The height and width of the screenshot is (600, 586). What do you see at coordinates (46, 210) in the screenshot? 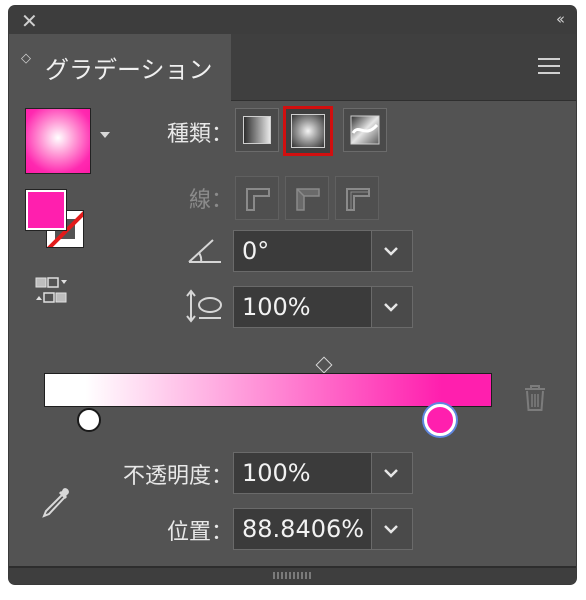
I see `fill-swatch` at bounding box center [46, 210].